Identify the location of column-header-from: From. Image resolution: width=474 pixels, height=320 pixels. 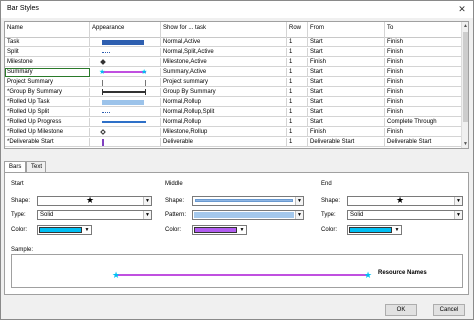
(346, 30).